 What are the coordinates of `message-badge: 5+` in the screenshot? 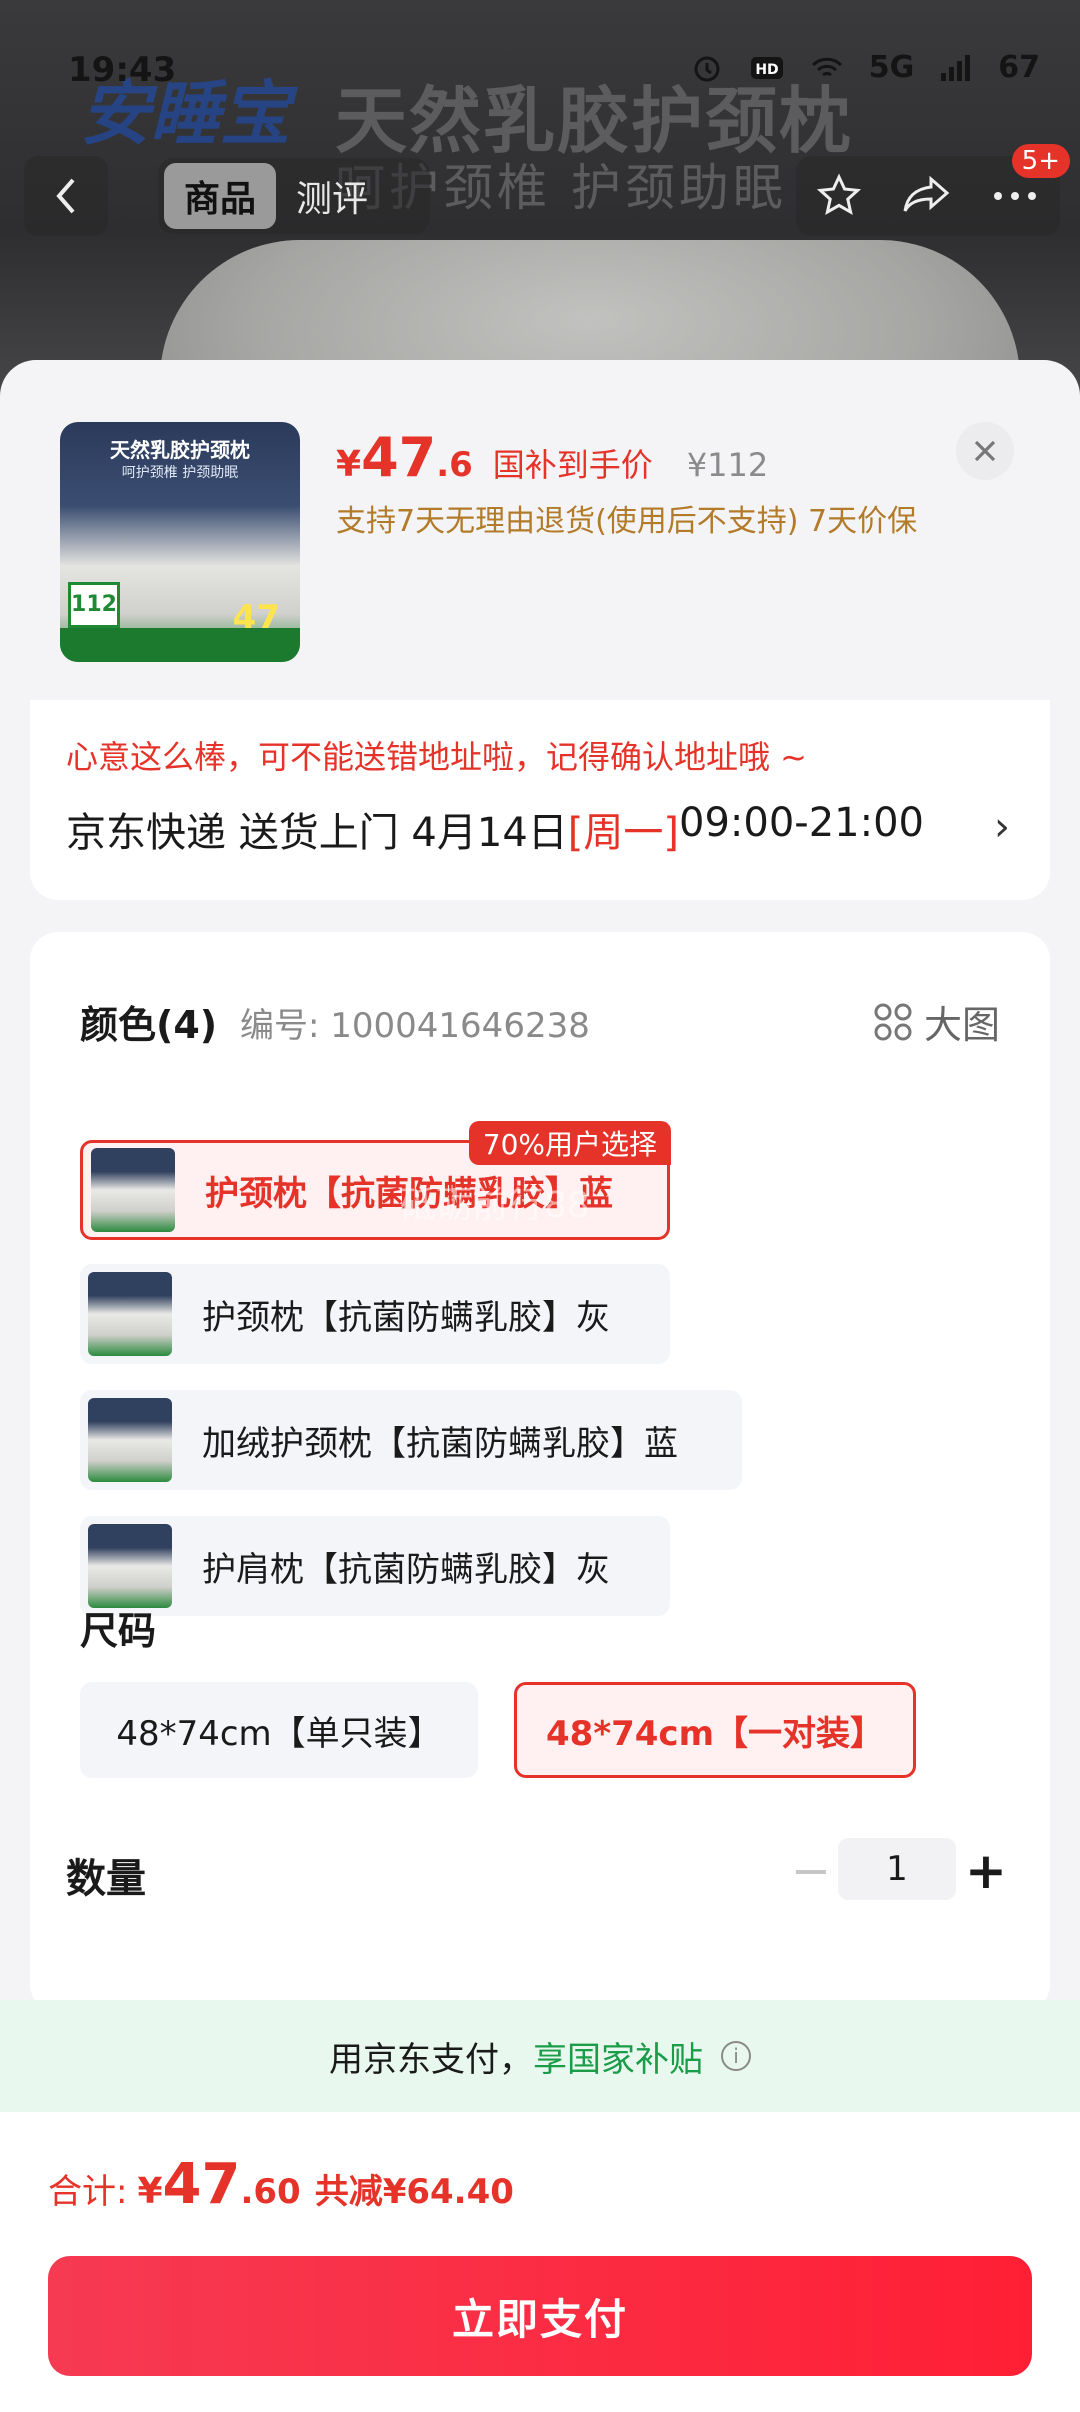 It's located at (1040, 161).